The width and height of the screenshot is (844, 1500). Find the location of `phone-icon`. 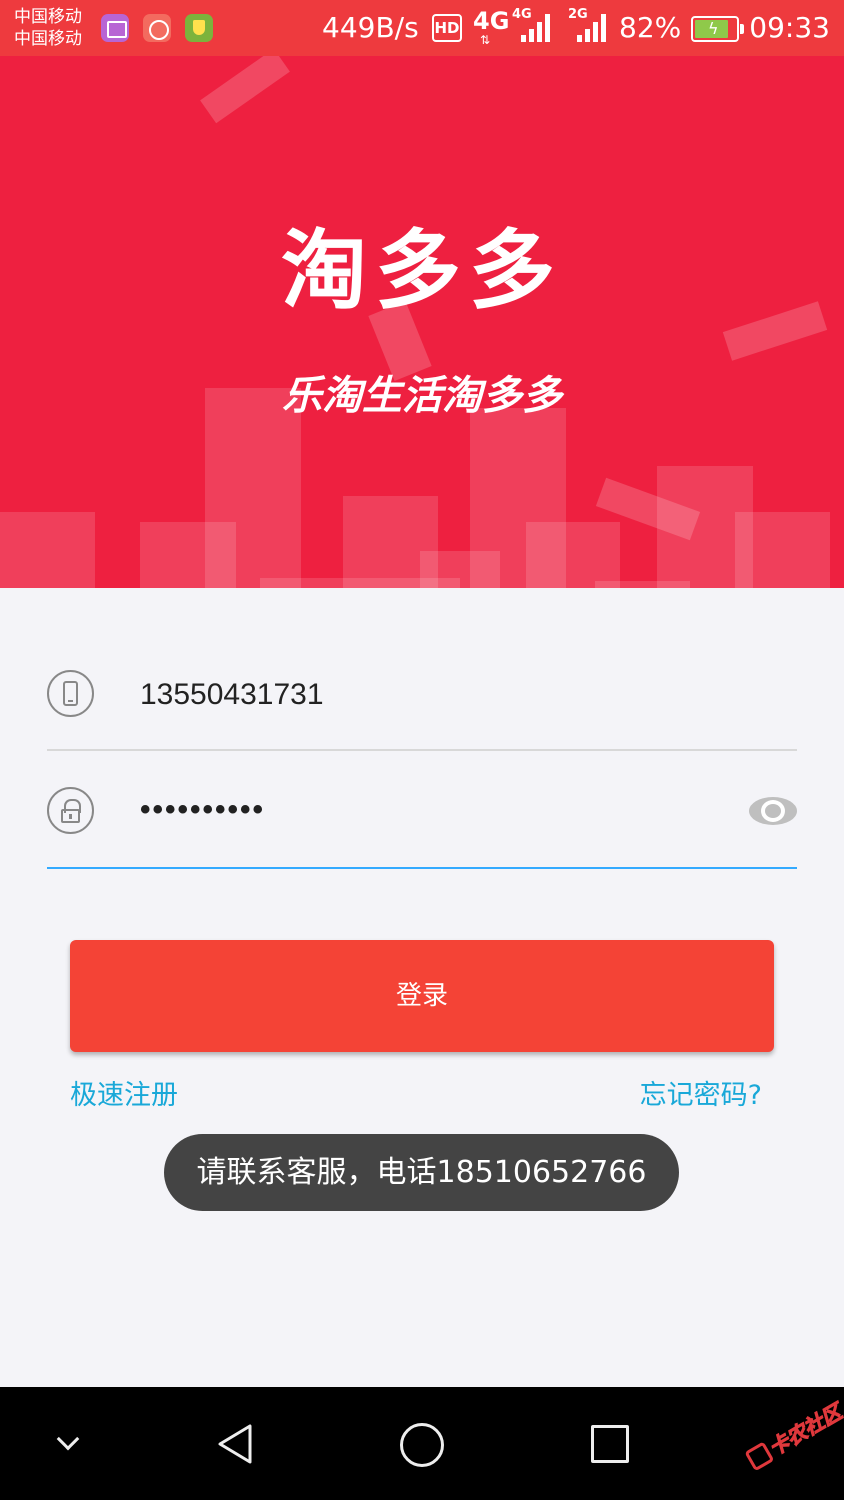

phone-icon is located at coordinates (70, 693).